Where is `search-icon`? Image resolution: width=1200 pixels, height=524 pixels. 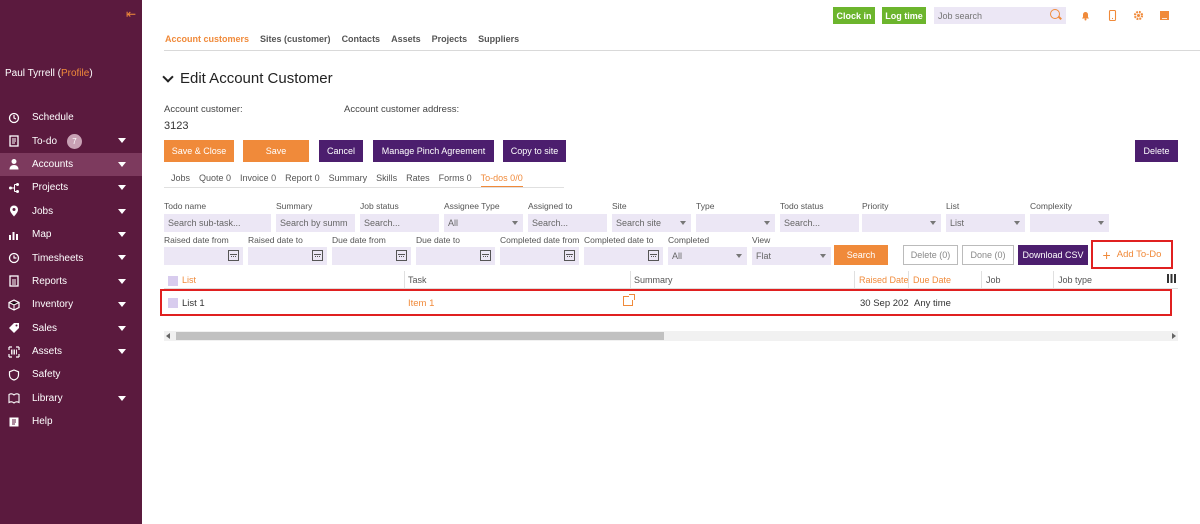
search-icon is located at coordinates (1055, 14).